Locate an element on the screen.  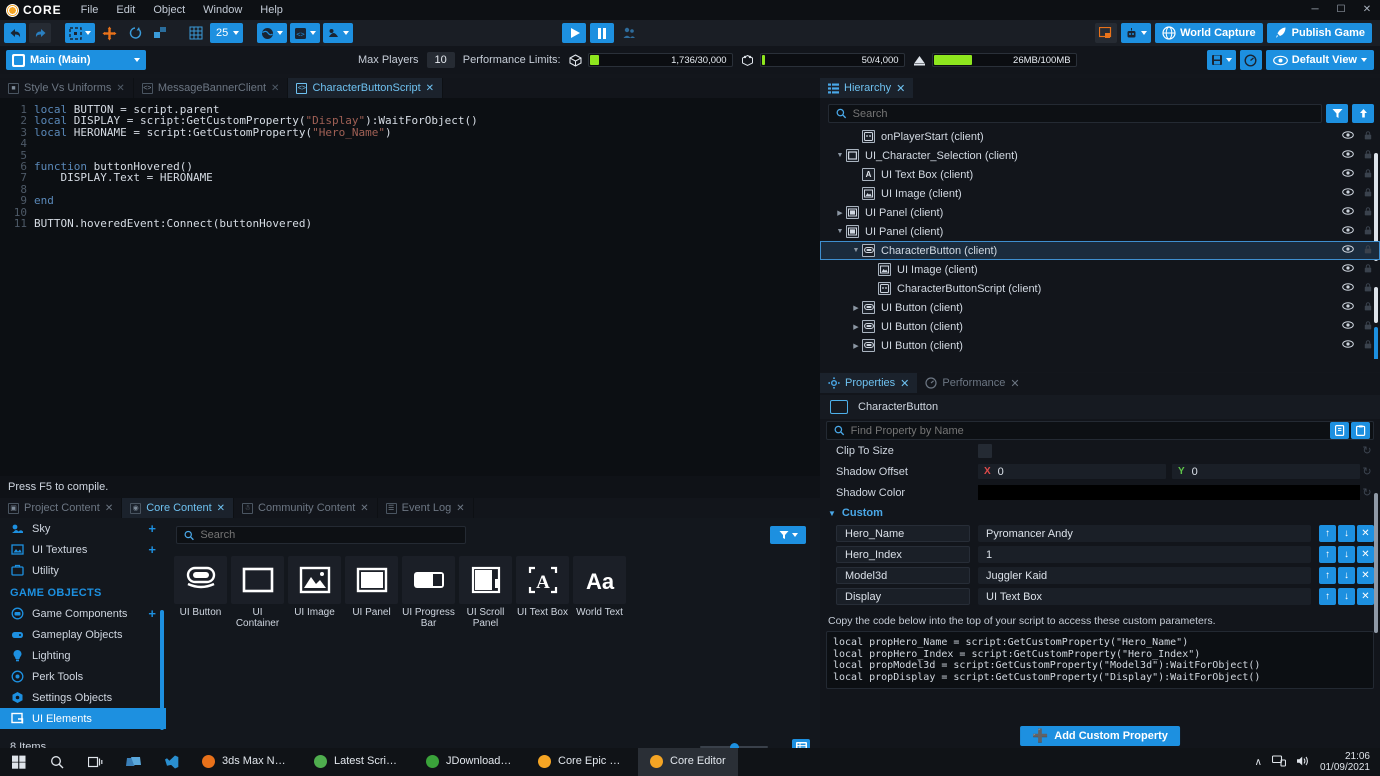
tab-hierarchy: Hierarchy ✕ is located at coordinates (867, 88).